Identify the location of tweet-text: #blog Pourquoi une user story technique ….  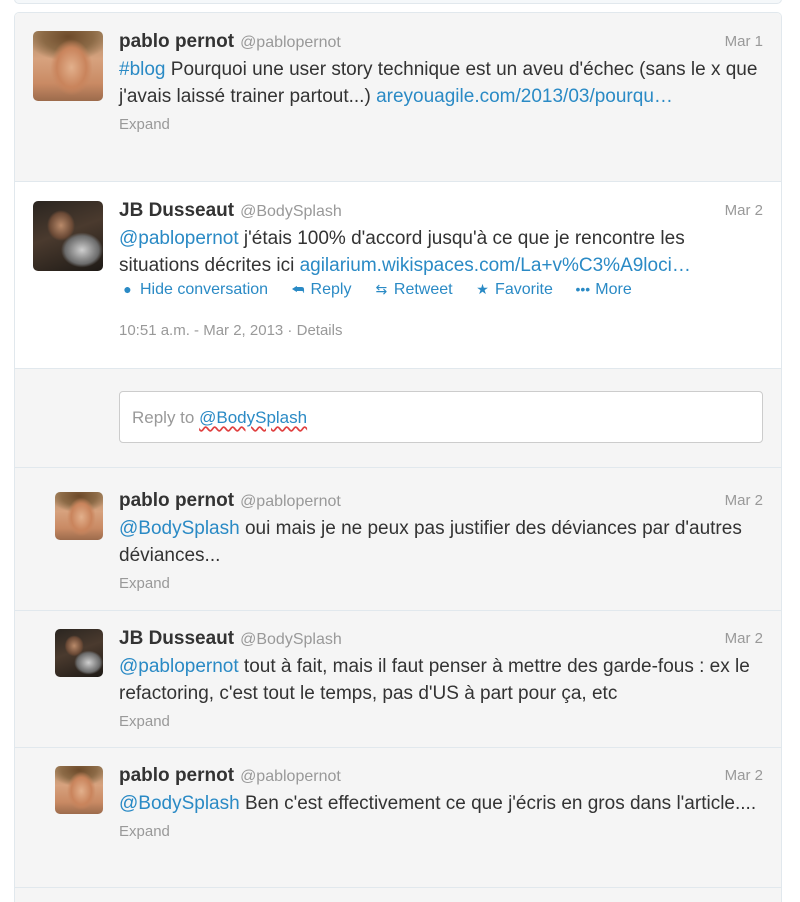
(441, 83).